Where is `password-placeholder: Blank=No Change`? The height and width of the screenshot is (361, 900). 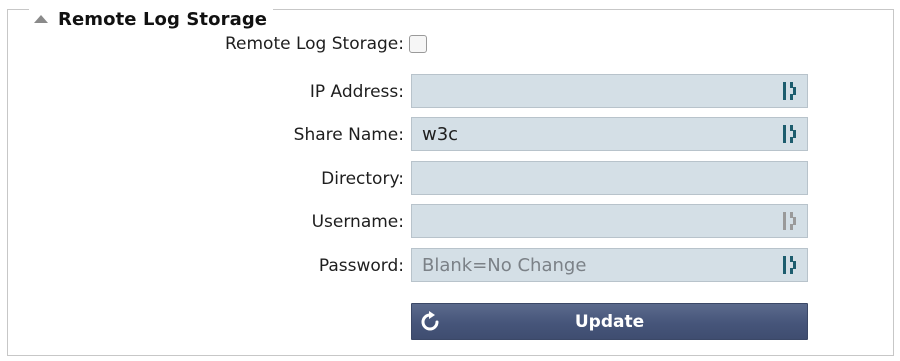
password-placeholder: Blank=No Change is located at coordinates (504, 265).